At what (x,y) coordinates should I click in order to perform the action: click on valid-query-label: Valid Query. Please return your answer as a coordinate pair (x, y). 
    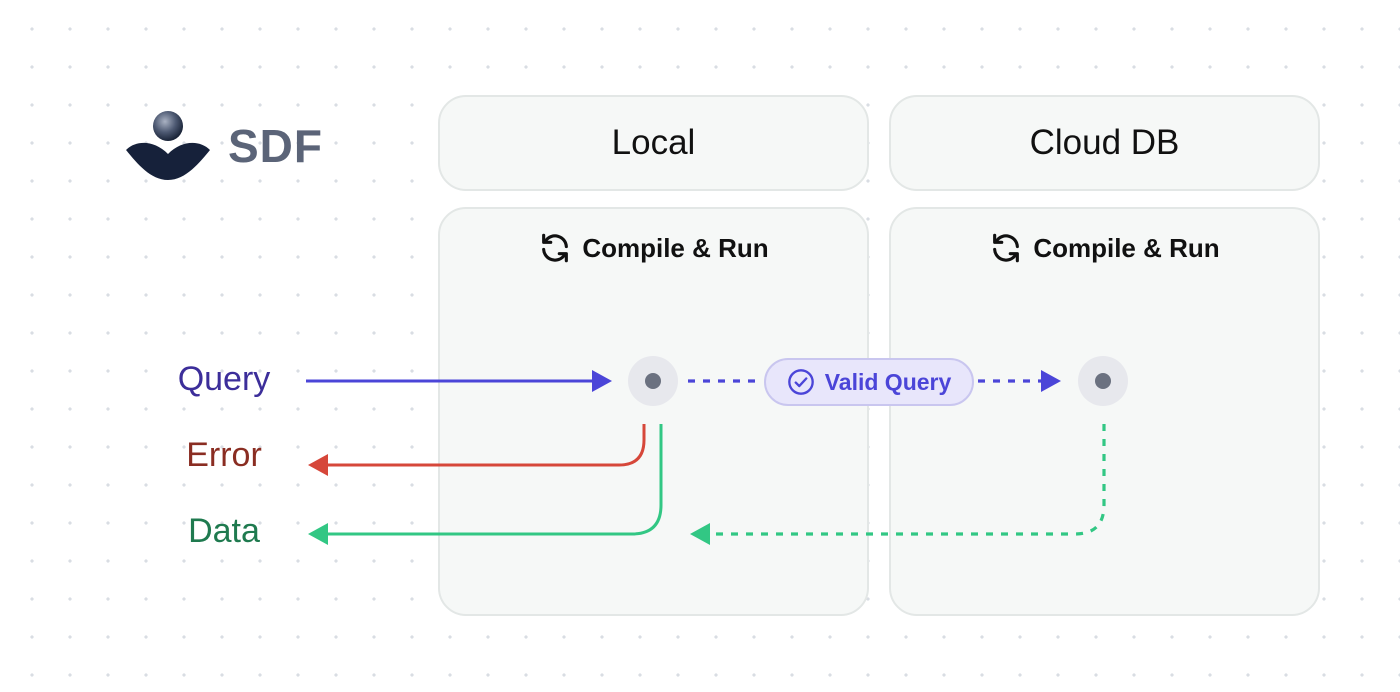
    Looking at the image, I should click on (888, 381).